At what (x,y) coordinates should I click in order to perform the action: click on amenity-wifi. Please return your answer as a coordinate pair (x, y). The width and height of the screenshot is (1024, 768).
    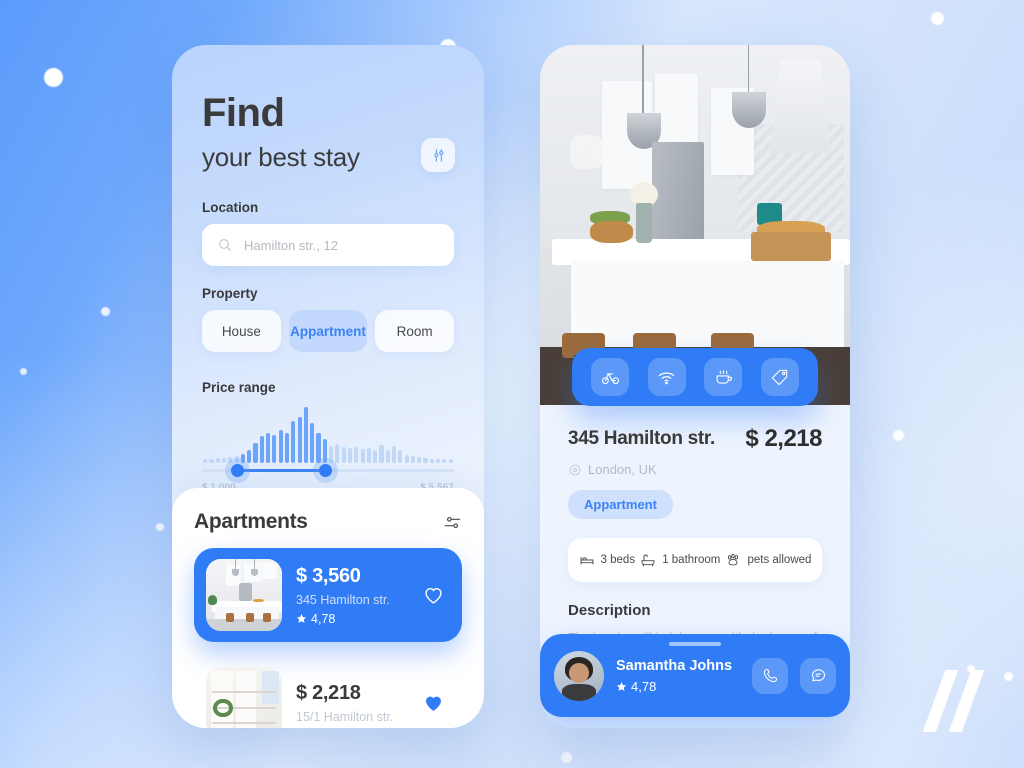
    Looking at the image, I should click on (666, 377).